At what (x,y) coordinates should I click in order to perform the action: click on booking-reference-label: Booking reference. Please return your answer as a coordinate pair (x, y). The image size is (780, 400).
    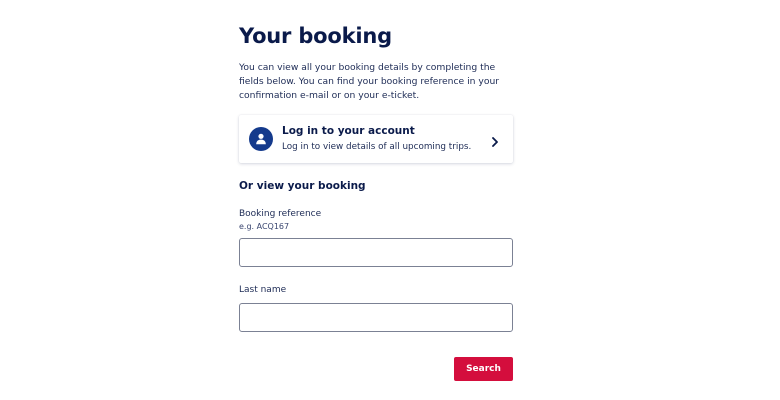
    Looking at the image, I should click on (280, 214).